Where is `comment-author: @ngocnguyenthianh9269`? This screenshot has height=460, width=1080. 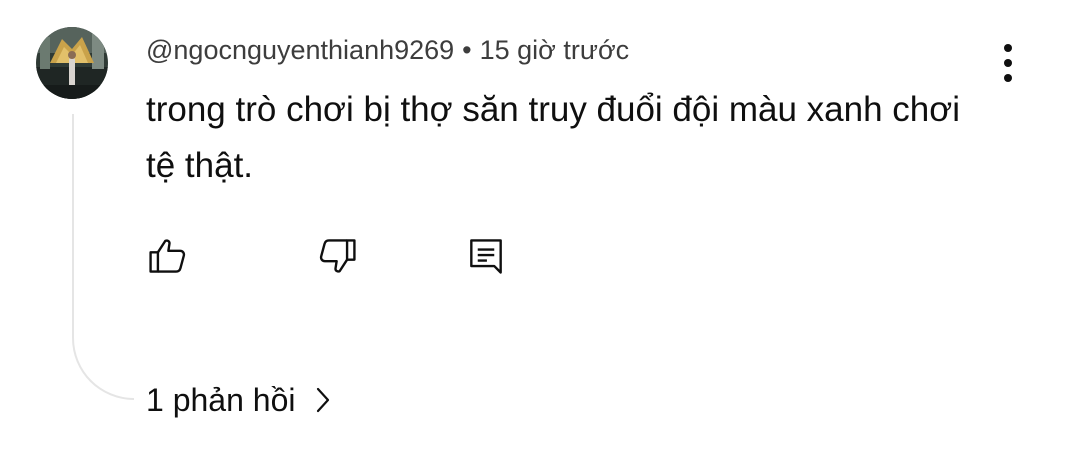 comment-author: @ngocnguyenthianh9269 is located at coordinates (300, 50).